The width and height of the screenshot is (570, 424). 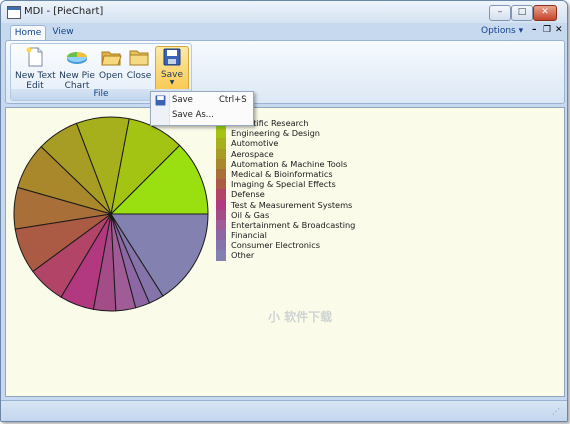 I want to click on options-label: Options, so click(x=498, y=31).